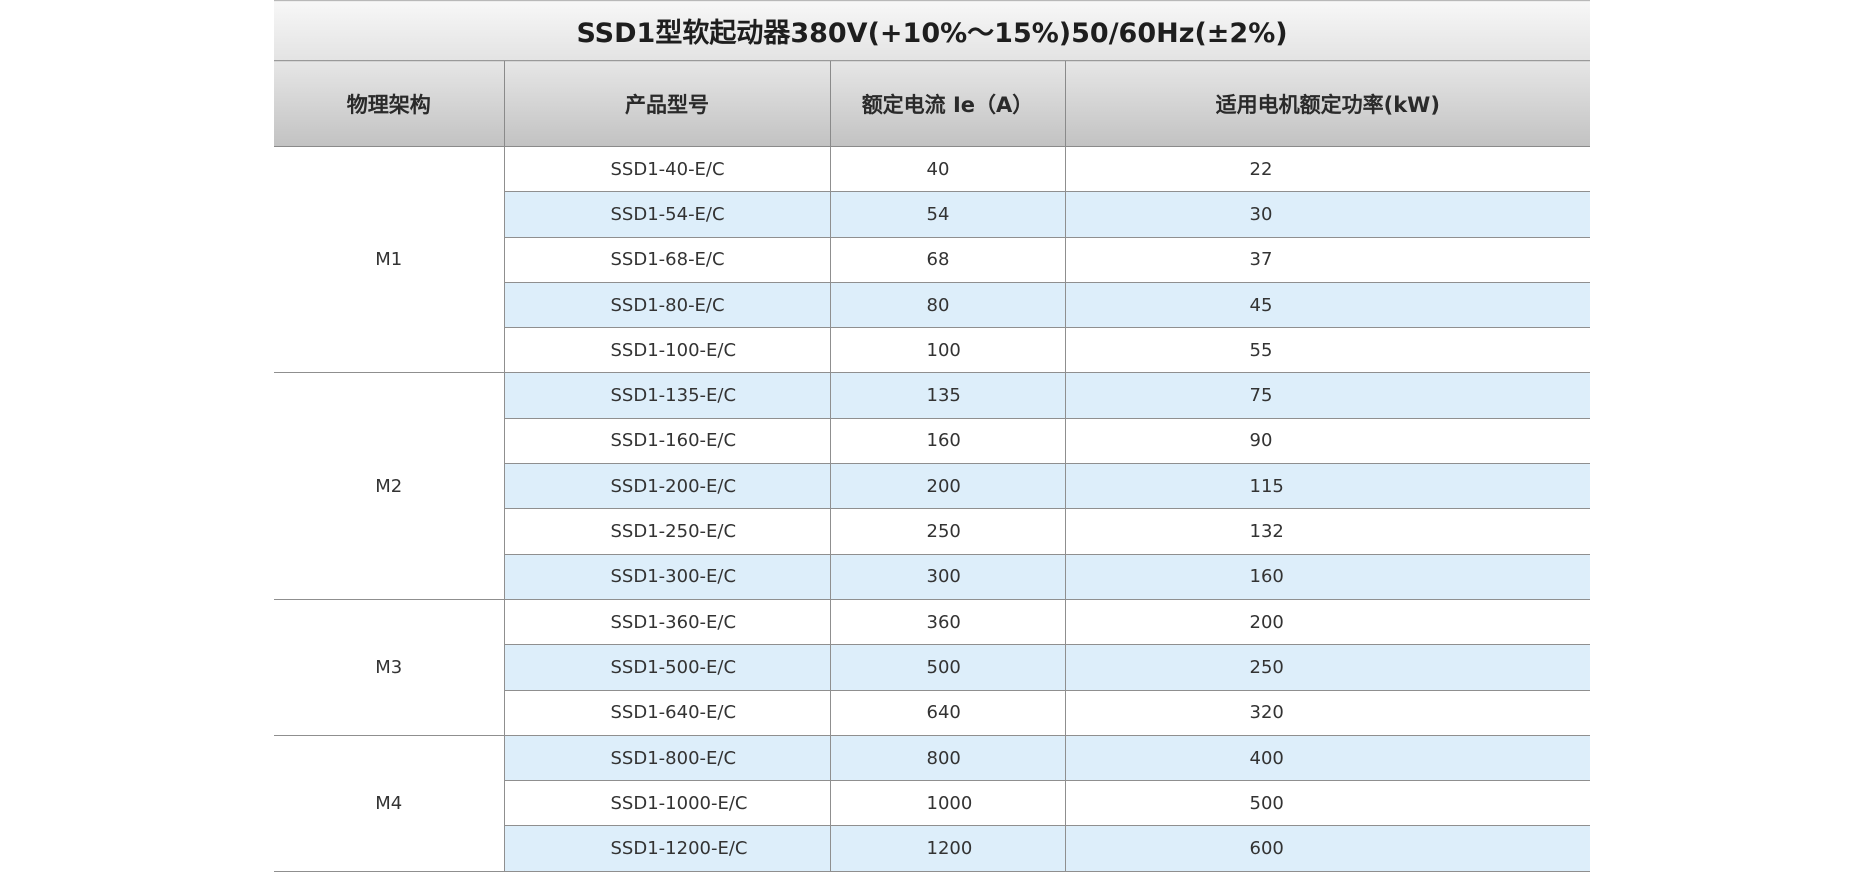  What do you see at coordinates (1328, 848) in the screenshot?
I see `power-cell: 600` at bounding box center [1328, 848].